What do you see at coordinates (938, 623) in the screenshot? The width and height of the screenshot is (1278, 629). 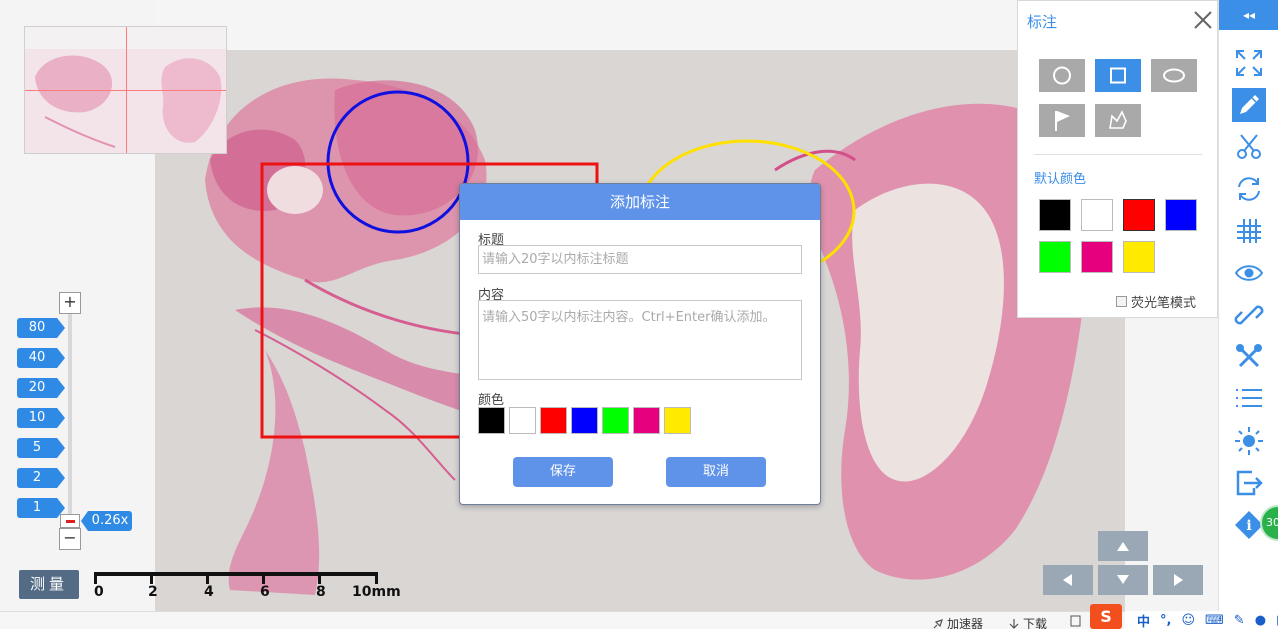 I see `rocket-icon` at bounding box center [938, 623].